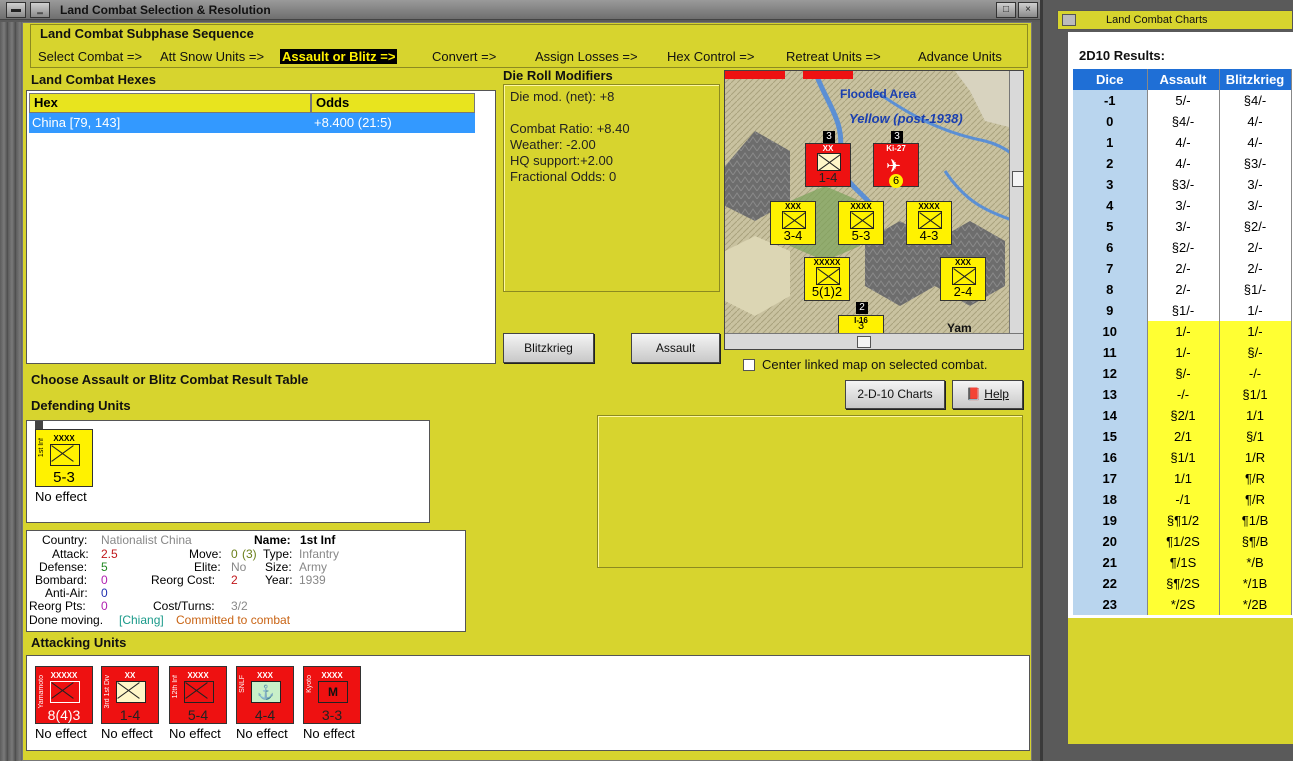  I want to click on attacking-unit-counter: XXX SNLF ⚓ 4-4, so click(265, 695).